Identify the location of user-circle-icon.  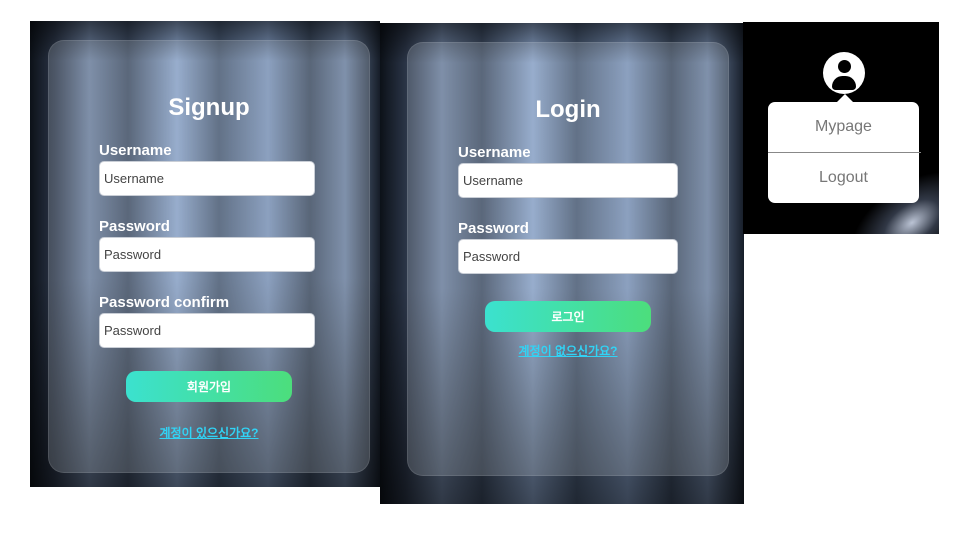
(844, 73).